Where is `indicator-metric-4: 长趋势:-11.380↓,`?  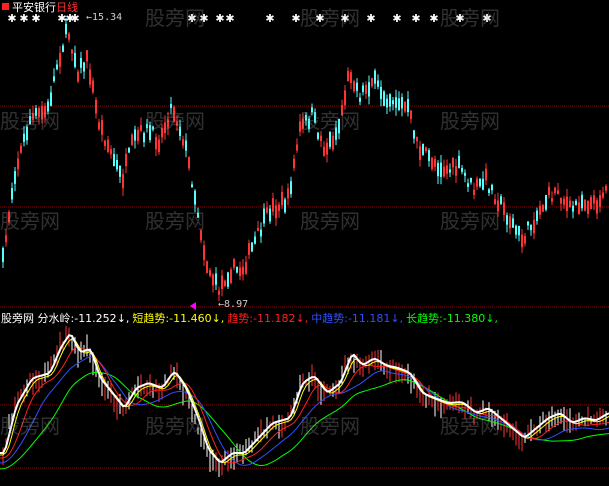
indicator-metric-4: 长趋势:-11.380↓, is located at coordinates (452, 318).